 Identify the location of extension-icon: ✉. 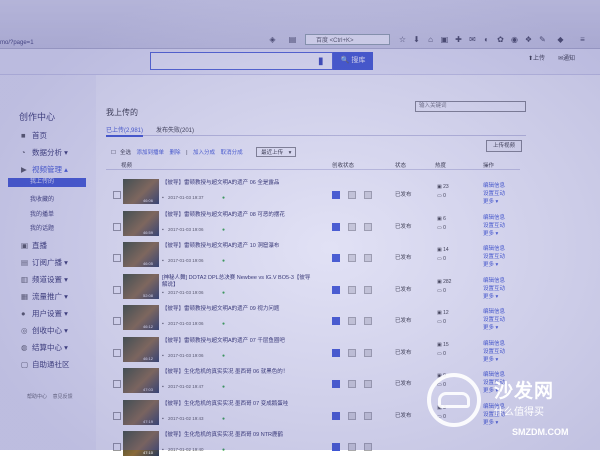
(472, 40).